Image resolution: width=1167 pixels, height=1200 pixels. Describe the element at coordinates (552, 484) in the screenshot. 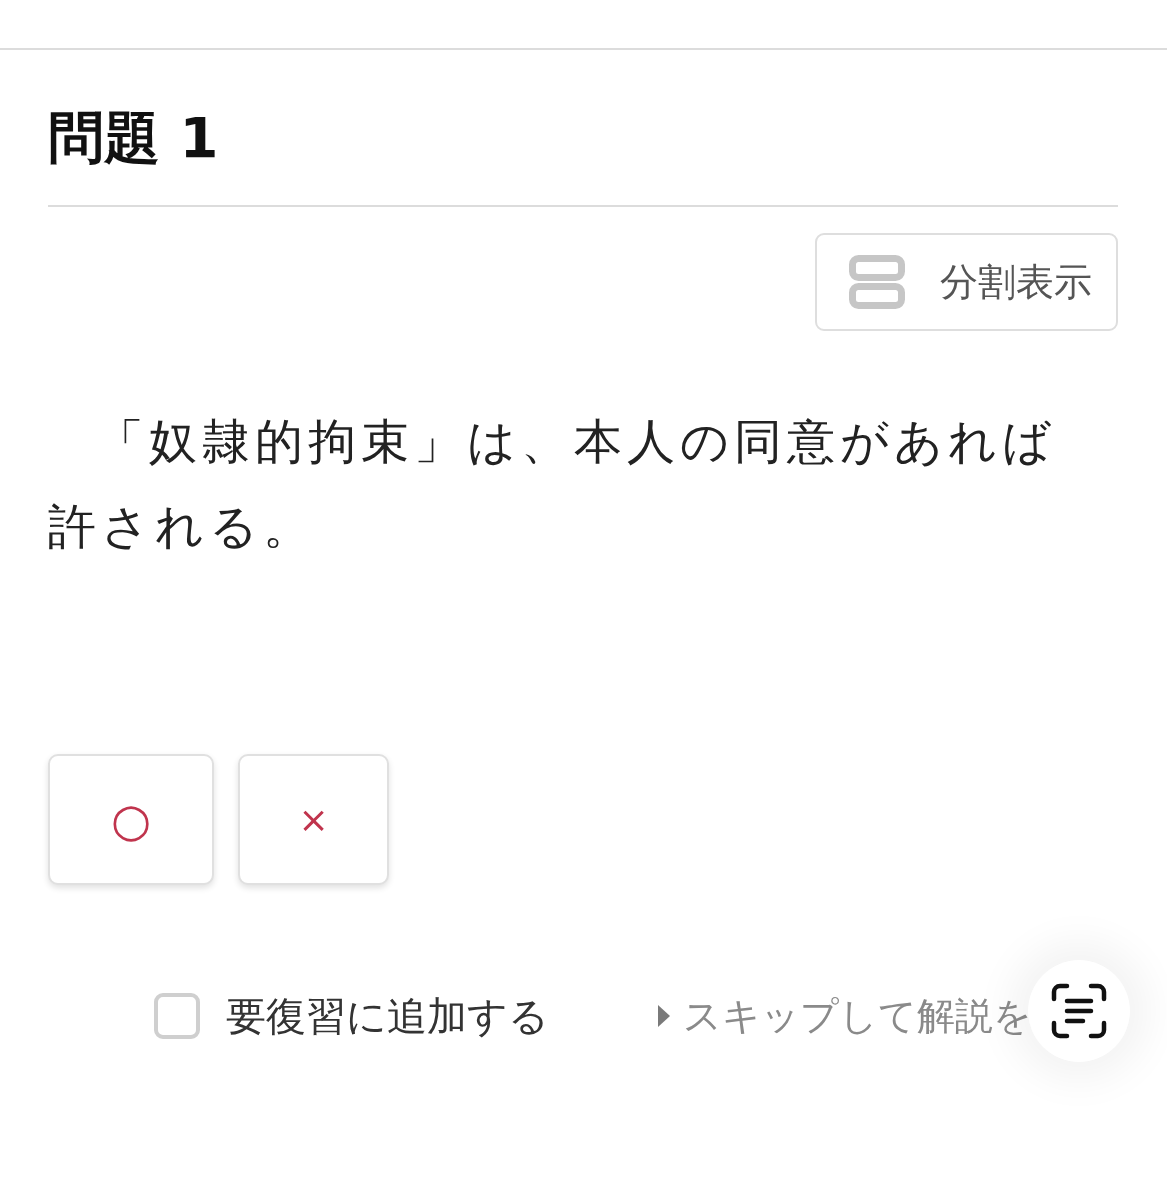

I see `question-text: 「奴隷的拘束」は、本人の同意があれば許される。` at that location.